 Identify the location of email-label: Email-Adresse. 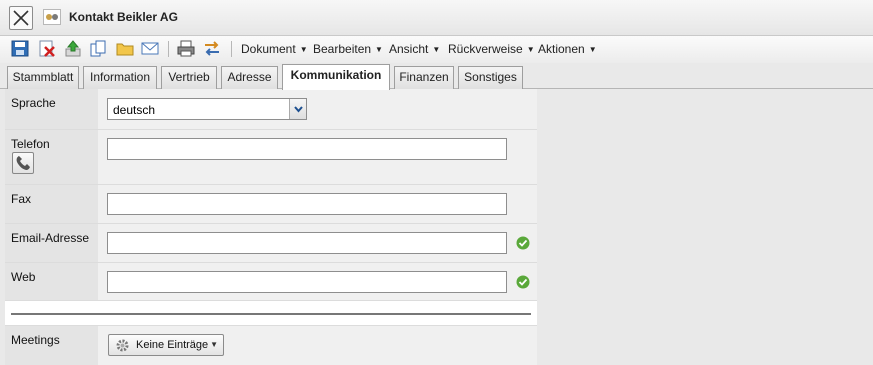
(50, 238).